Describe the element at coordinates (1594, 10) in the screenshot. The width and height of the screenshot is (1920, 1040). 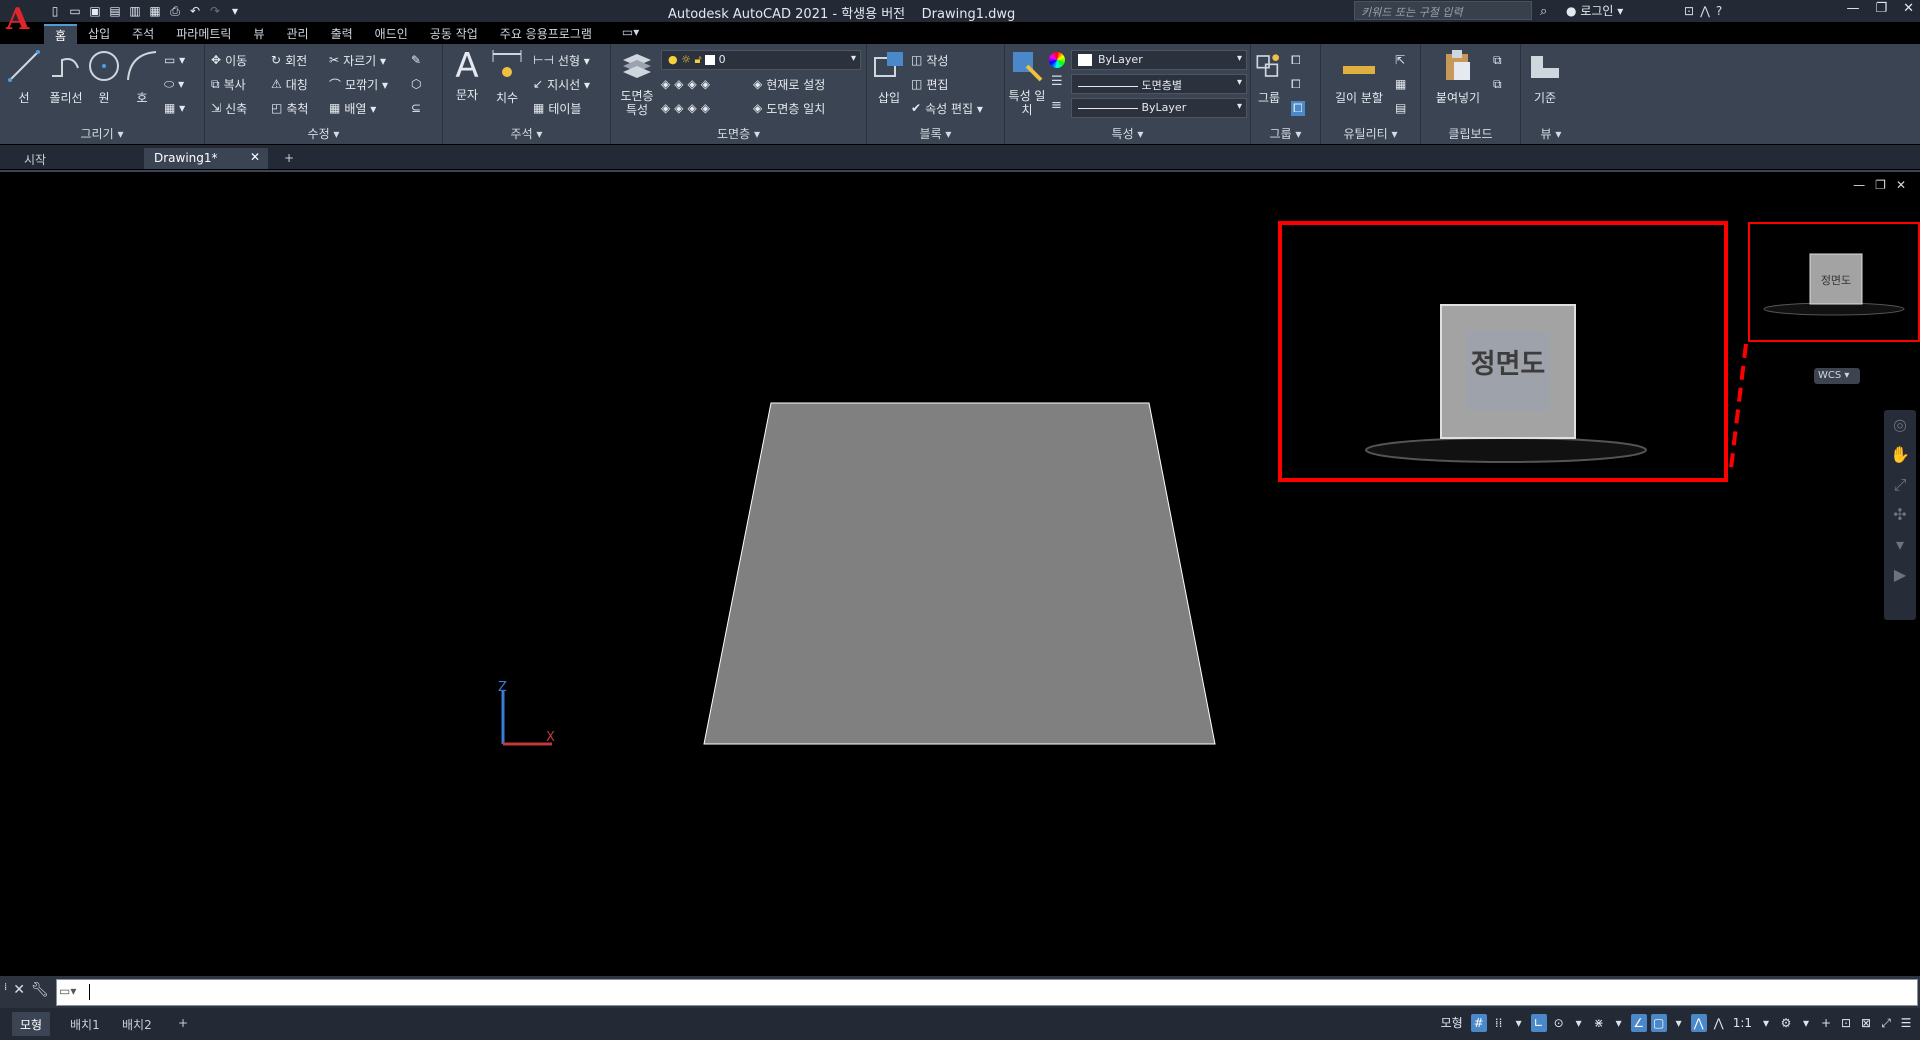
I see `login-button: ● 로그인 ▾` at that location.